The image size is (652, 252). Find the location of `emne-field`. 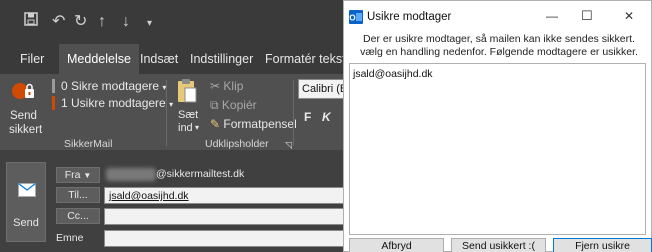

emne-field is located at coordinates (225, 238).